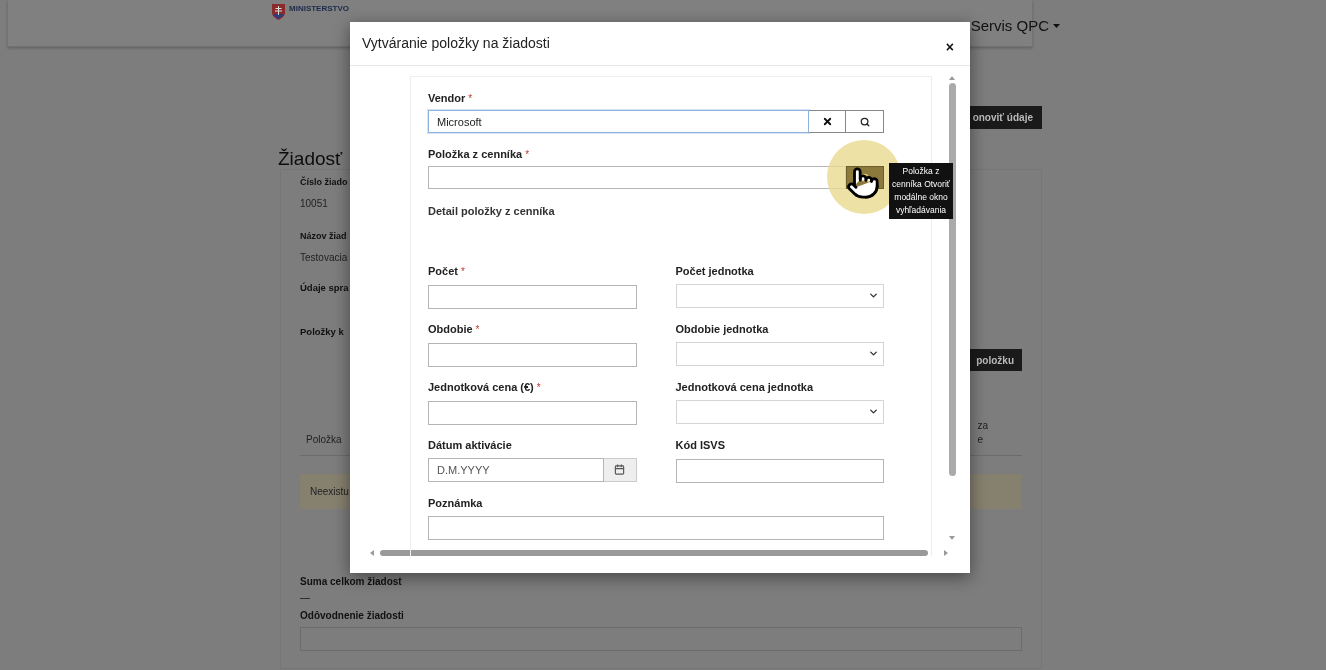 Image resolution: width=1326 pixels, height=670 pixels. I want to click on search-icon, so click(864, 121).